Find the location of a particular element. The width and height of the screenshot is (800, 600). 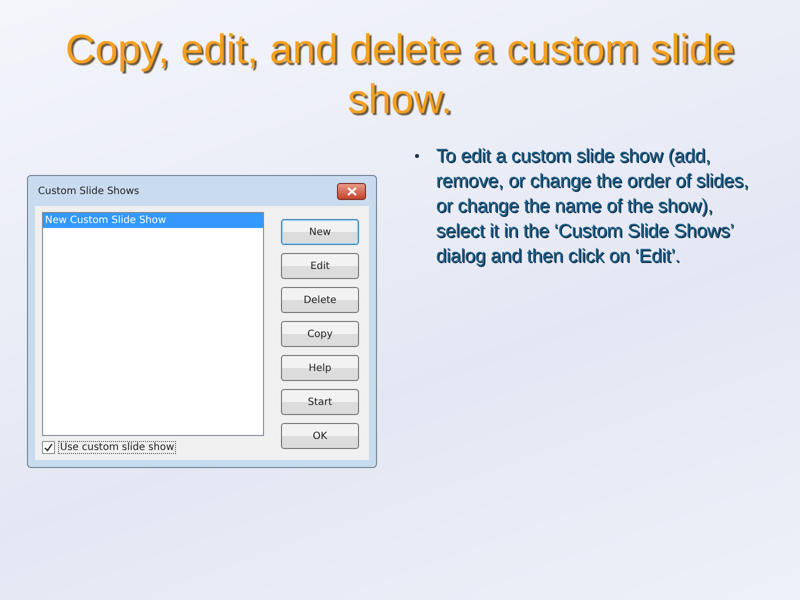

dialog-button: OK is located at coordinates (320, 436).